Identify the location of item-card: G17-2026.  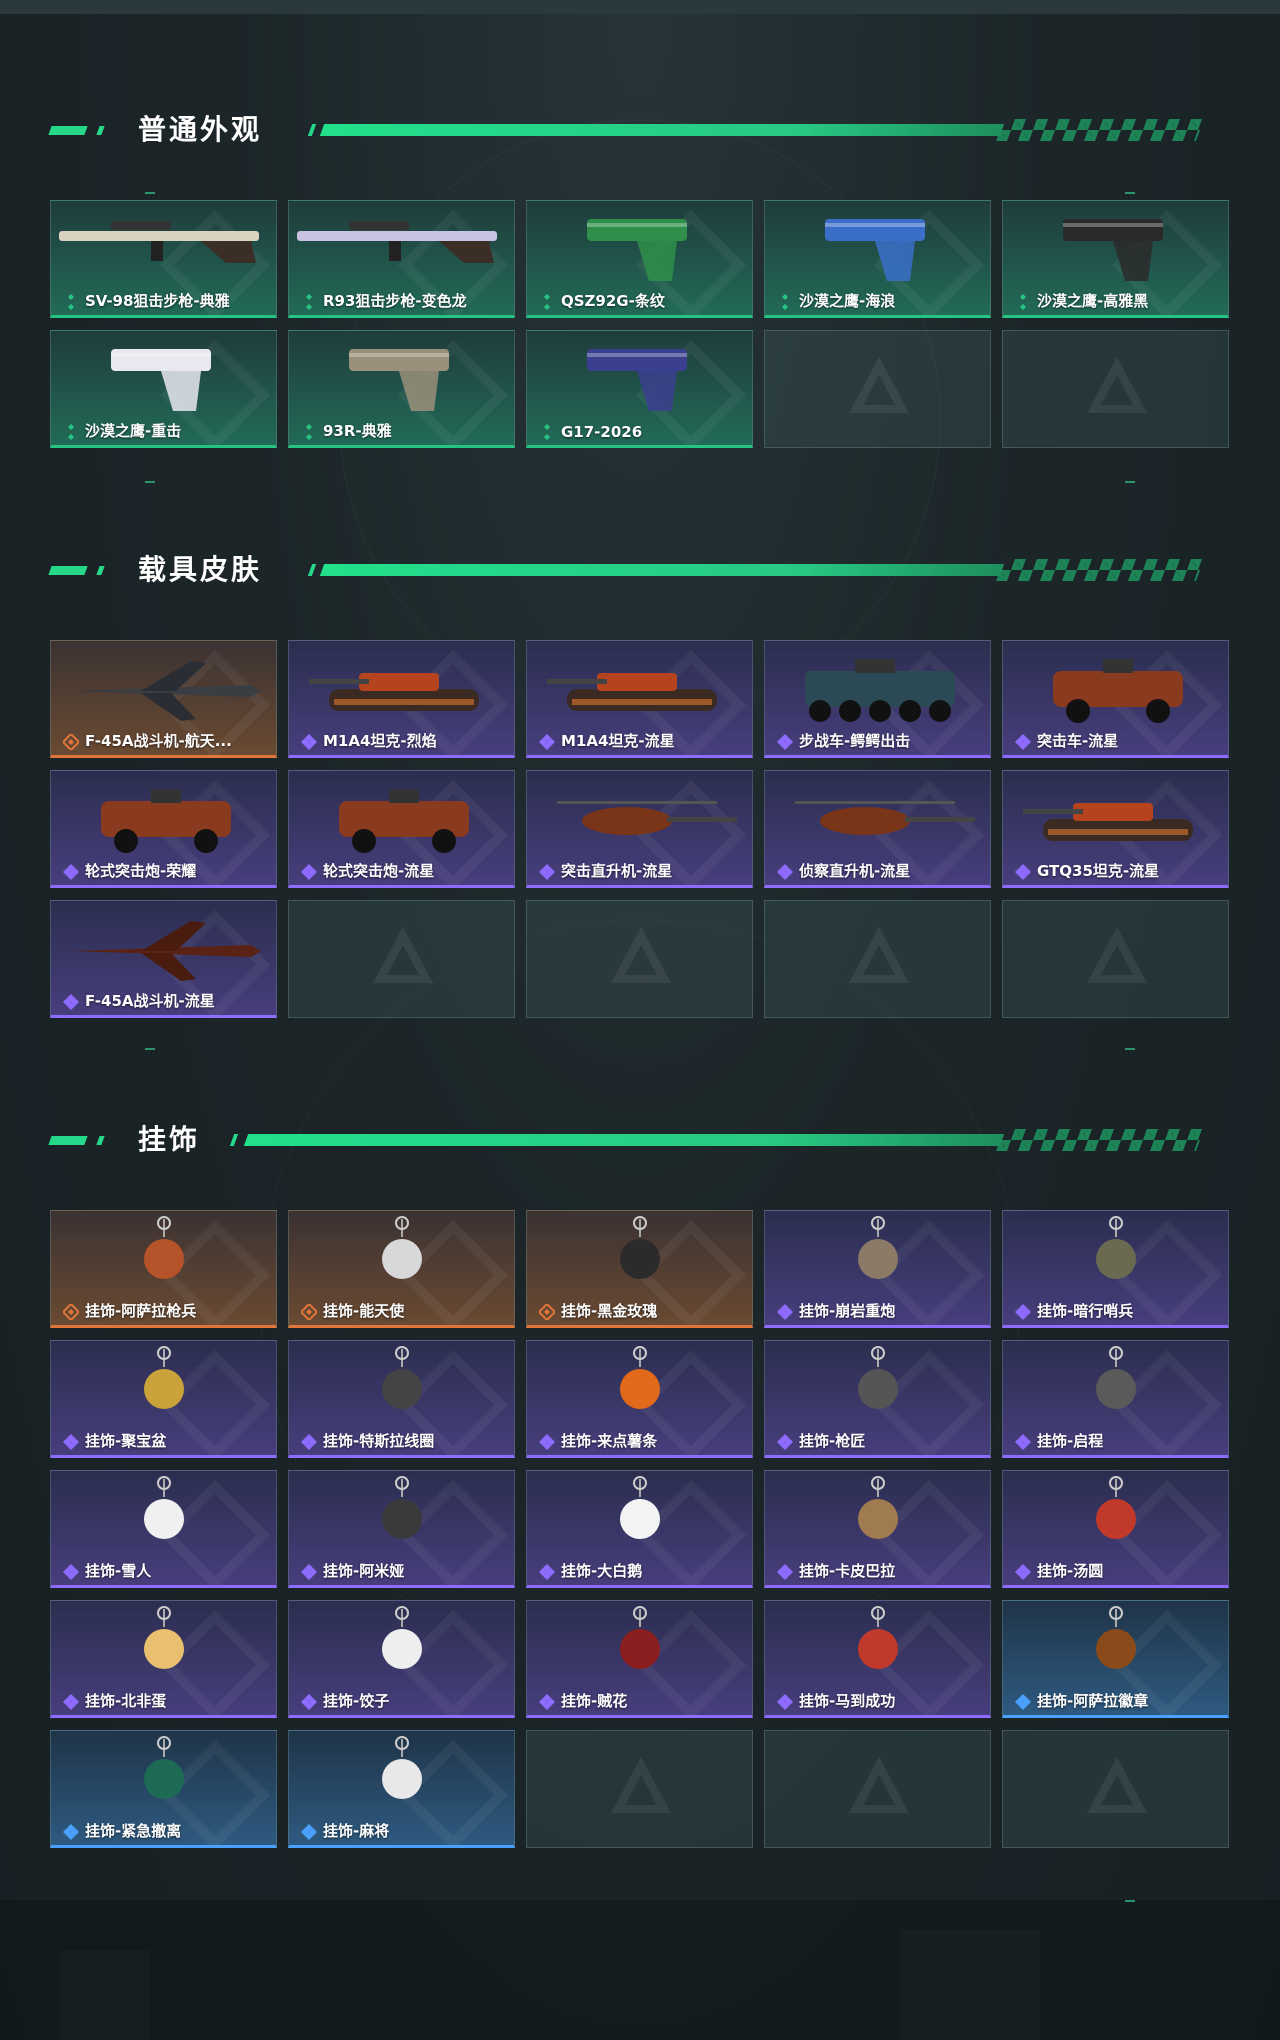
(639, 389).